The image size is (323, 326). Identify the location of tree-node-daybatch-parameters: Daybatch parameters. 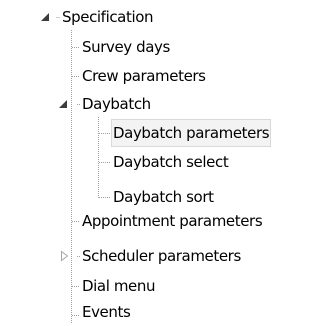
(161, 133).